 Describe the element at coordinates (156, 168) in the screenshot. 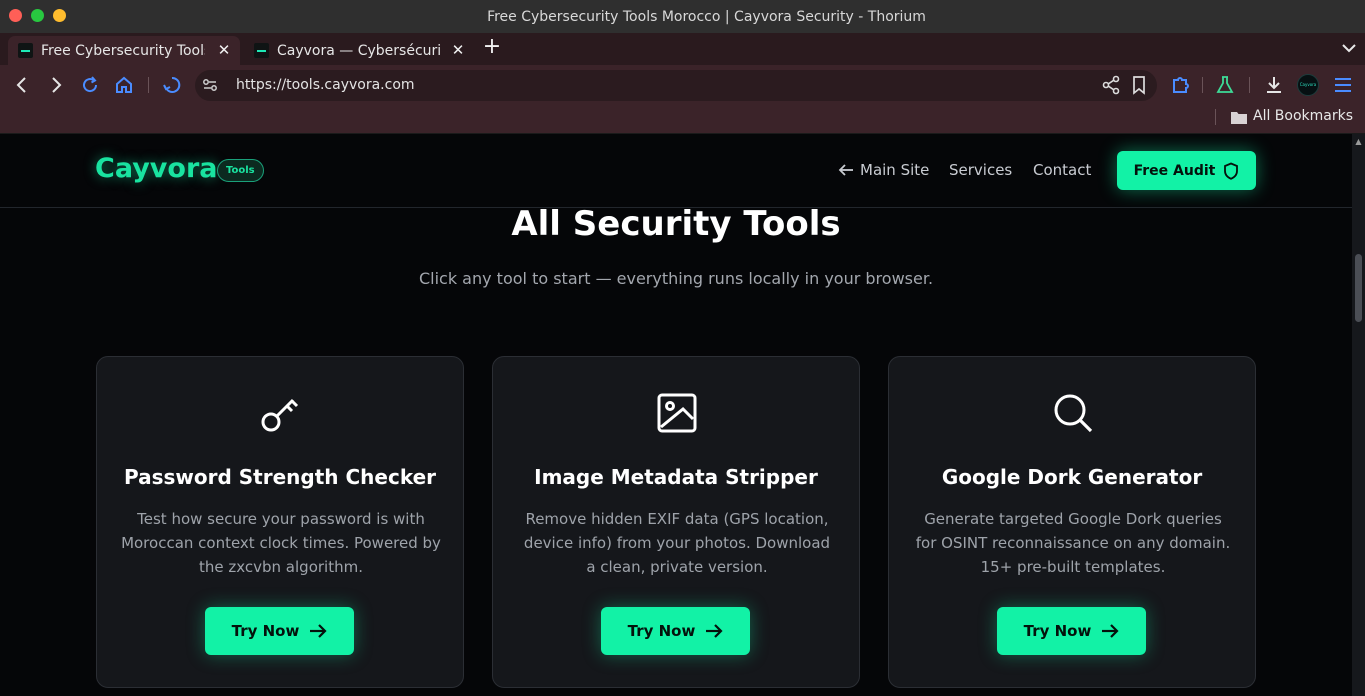

I see `site-logo: Cayvora` at that location.